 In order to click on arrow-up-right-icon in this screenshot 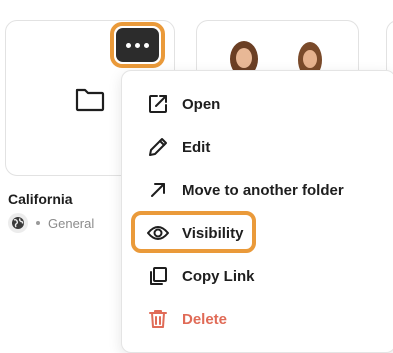, I will do `click(158, 190)`.